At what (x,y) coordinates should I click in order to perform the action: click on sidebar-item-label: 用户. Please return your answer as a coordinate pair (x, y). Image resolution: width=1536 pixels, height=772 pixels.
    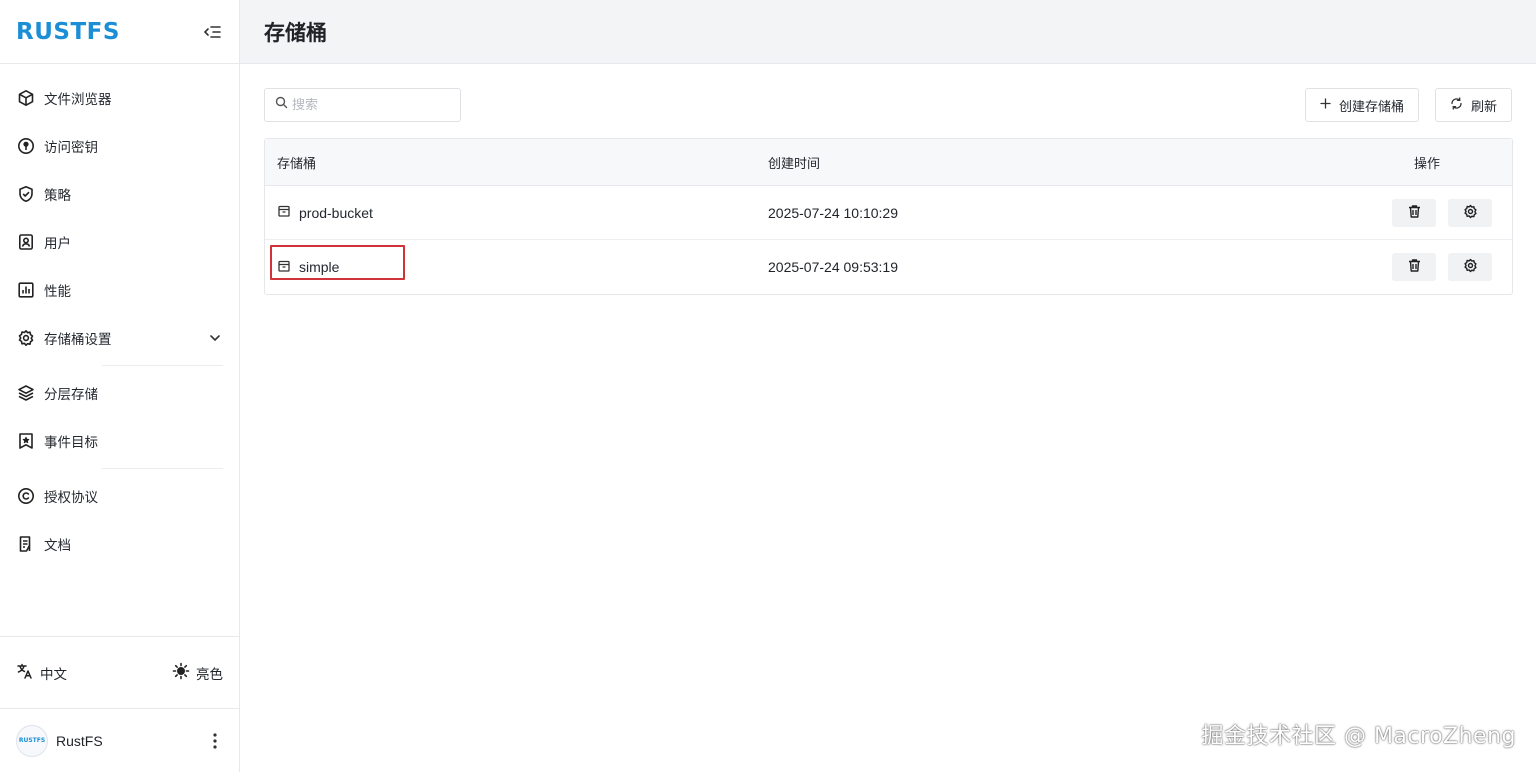
    Looking at the image, I should click on (57, 244).